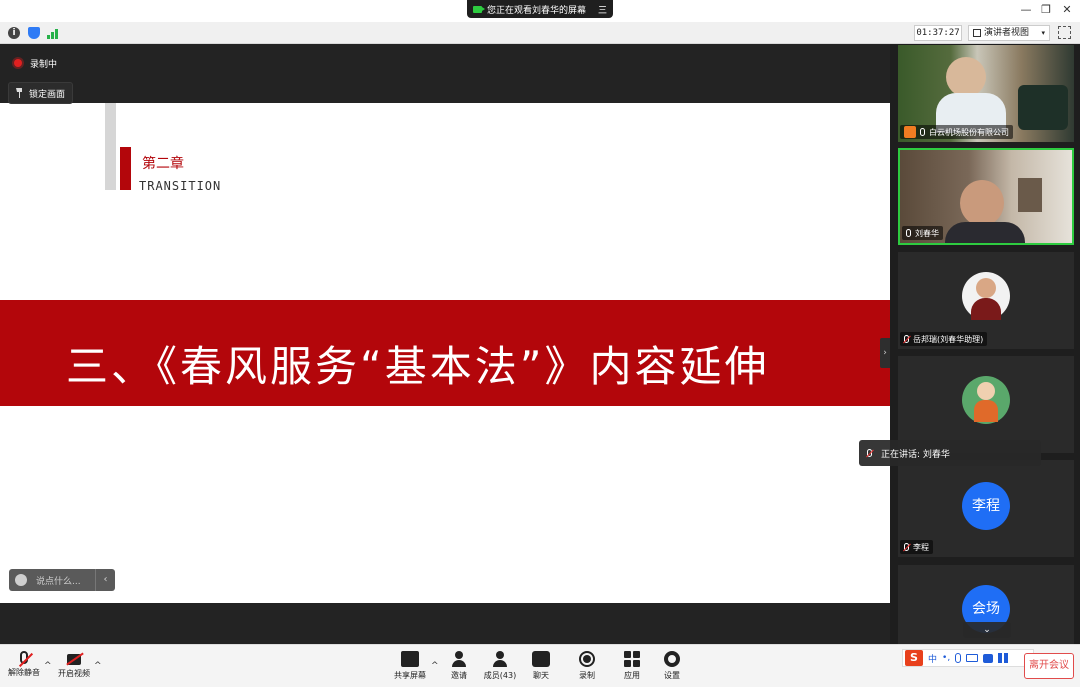  I want to click on share-screen-button: 共享屏幕, so click(410, 666).